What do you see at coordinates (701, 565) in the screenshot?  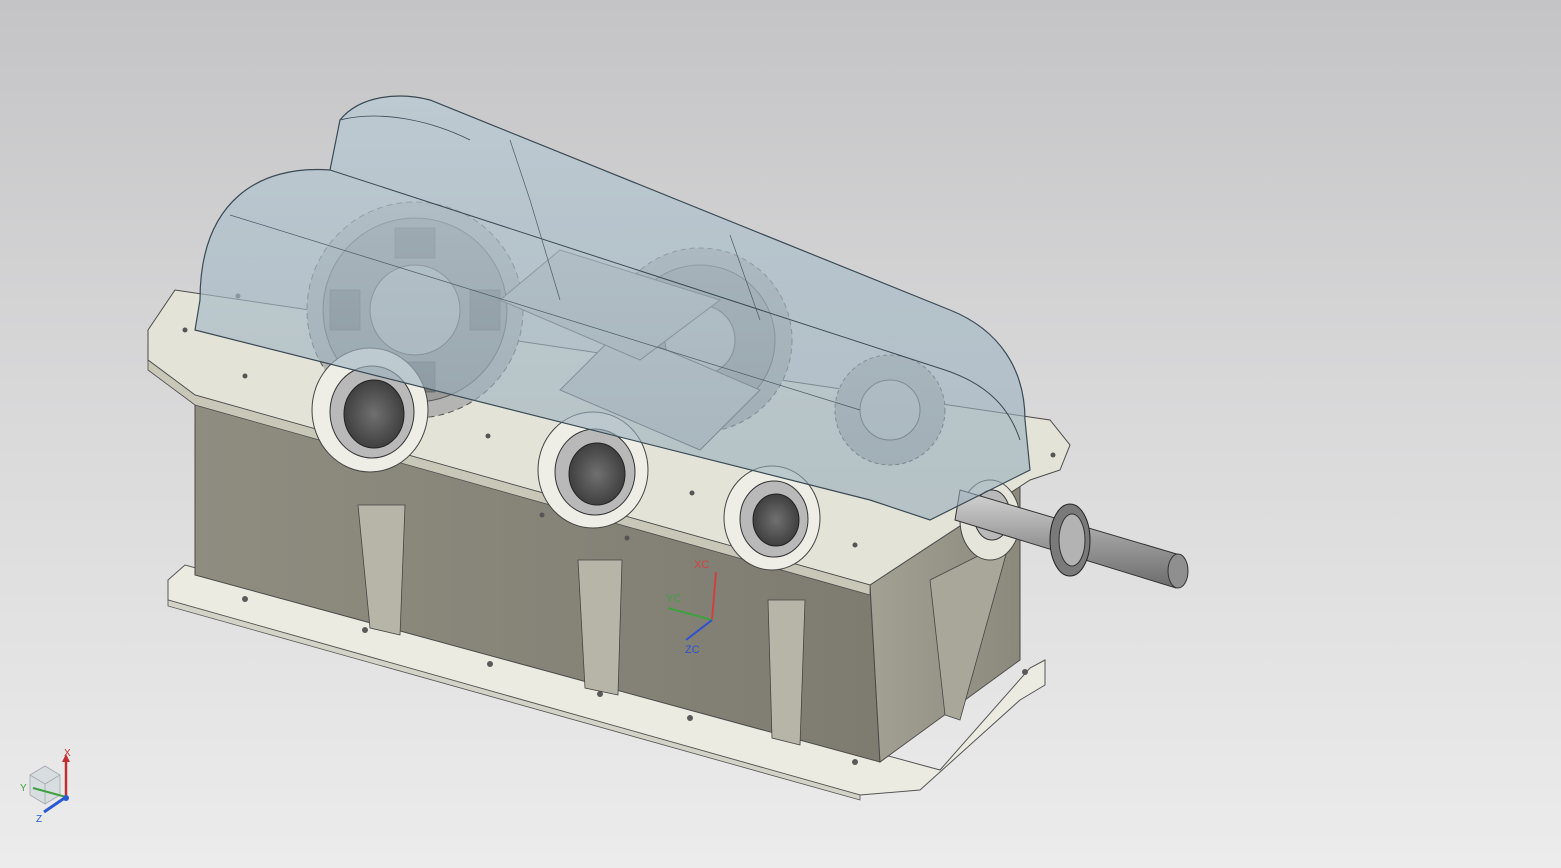 I see `wcs-x-label: XC` at bounding box center [701, 565].